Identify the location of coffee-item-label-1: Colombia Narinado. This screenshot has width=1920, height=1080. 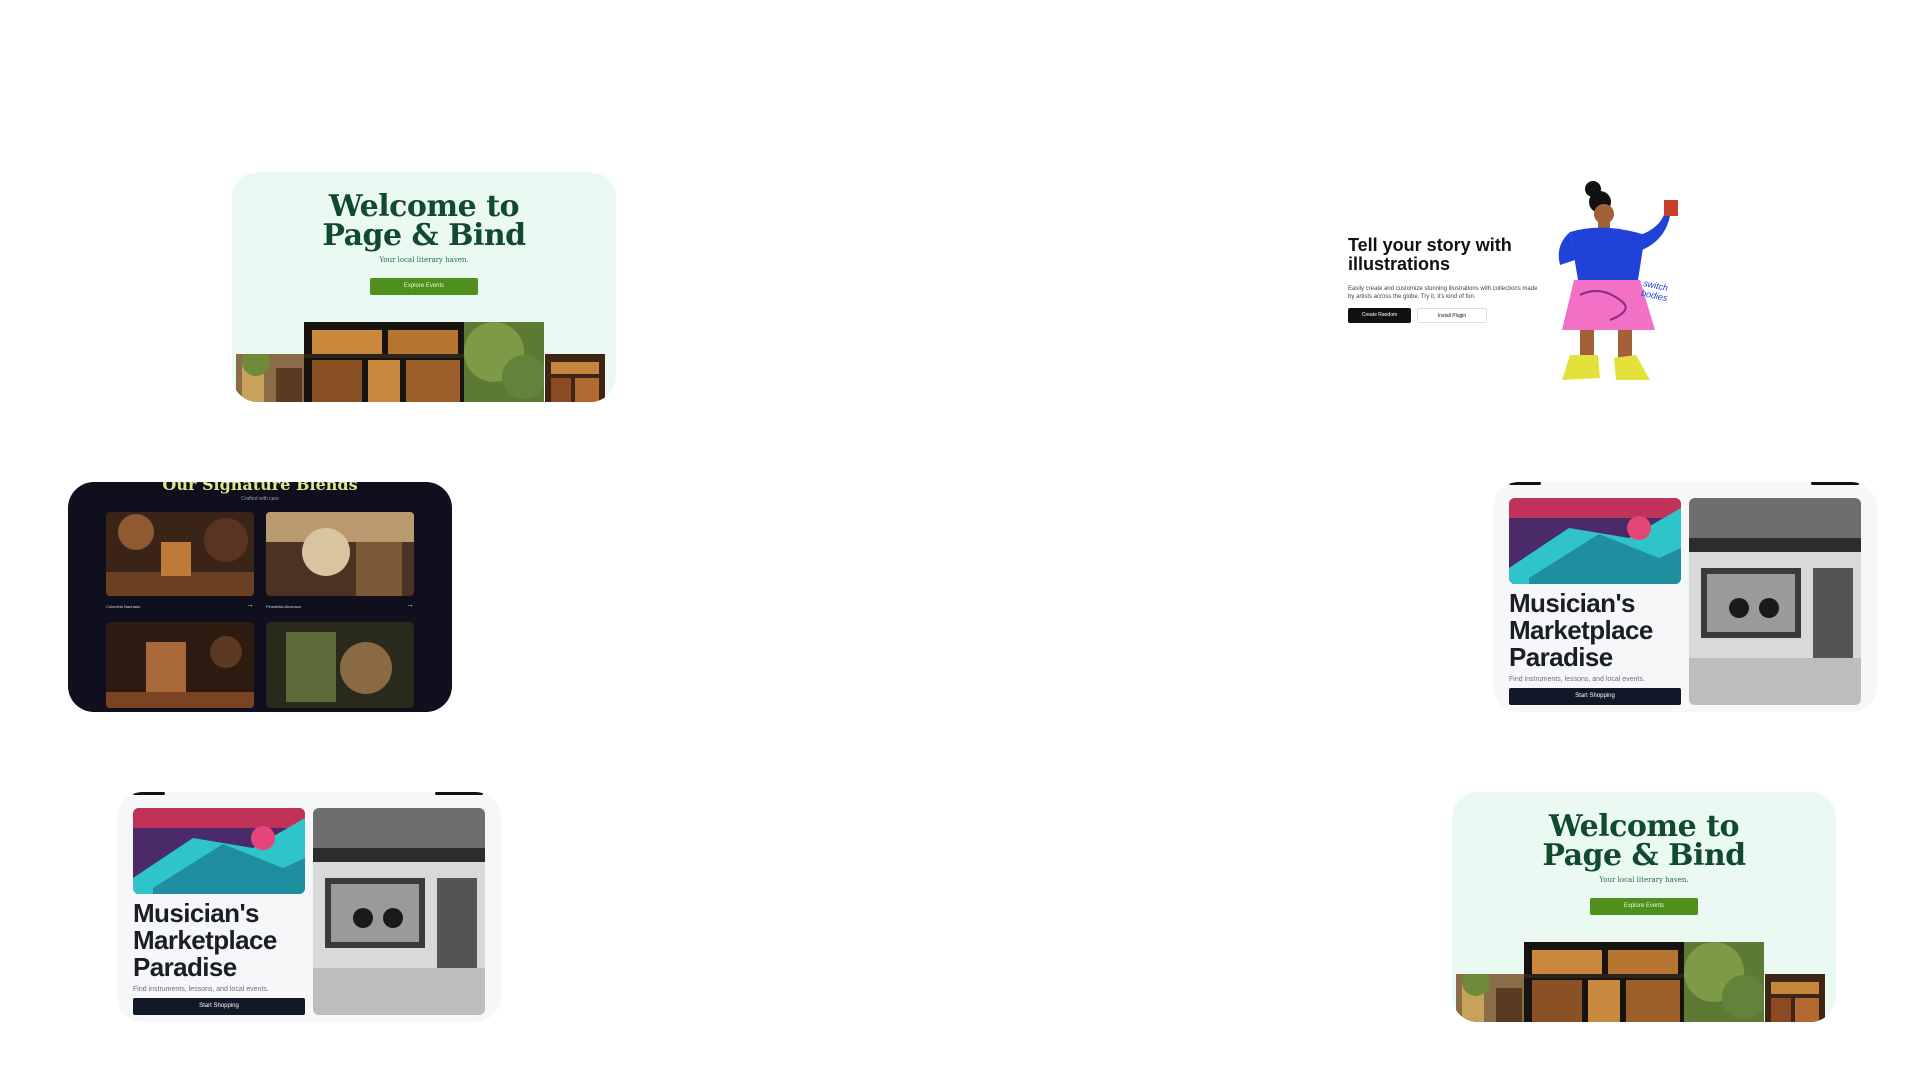
(123, 606).